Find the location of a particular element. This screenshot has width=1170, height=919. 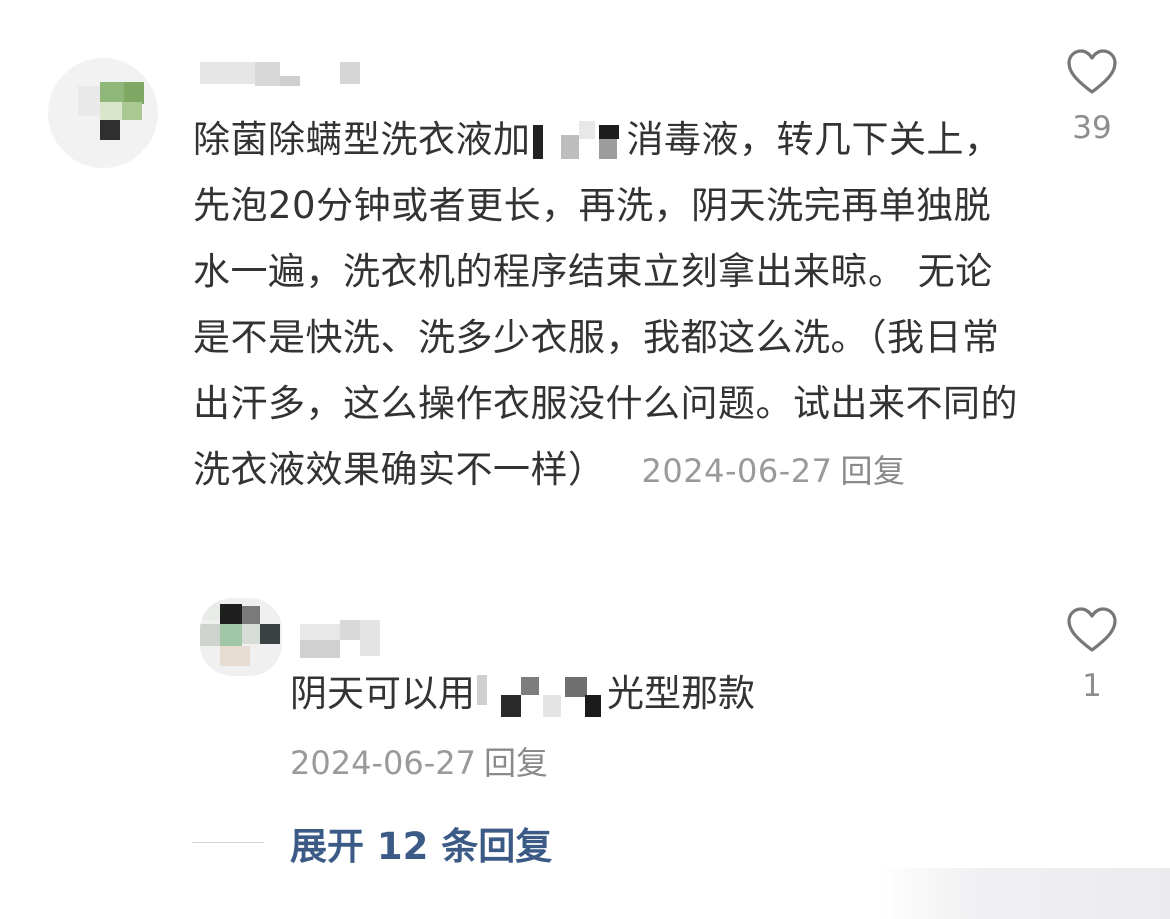

reply-reply-button: 回复 is located at coordinates (516, 763).